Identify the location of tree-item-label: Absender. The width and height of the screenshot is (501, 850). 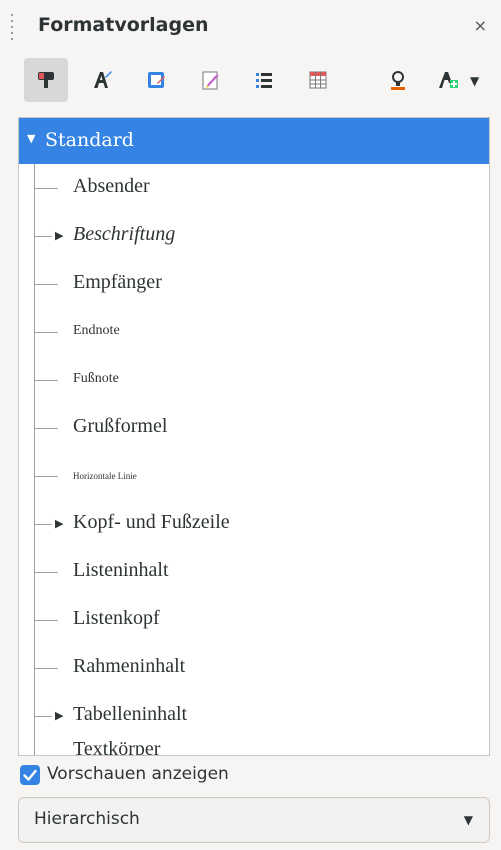
(111, 186).